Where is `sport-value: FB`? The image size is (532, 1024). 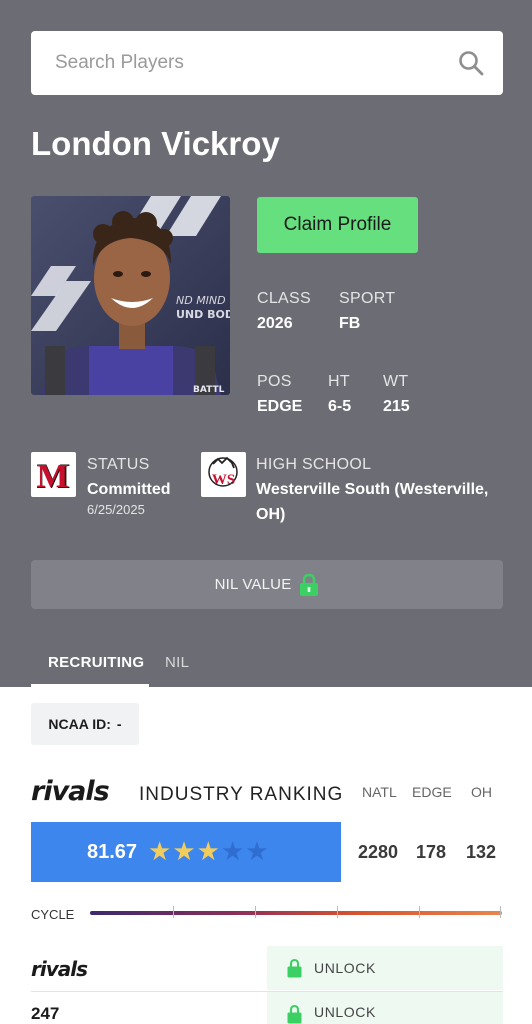 sport-value: FB is located at coordinates (350, 323).